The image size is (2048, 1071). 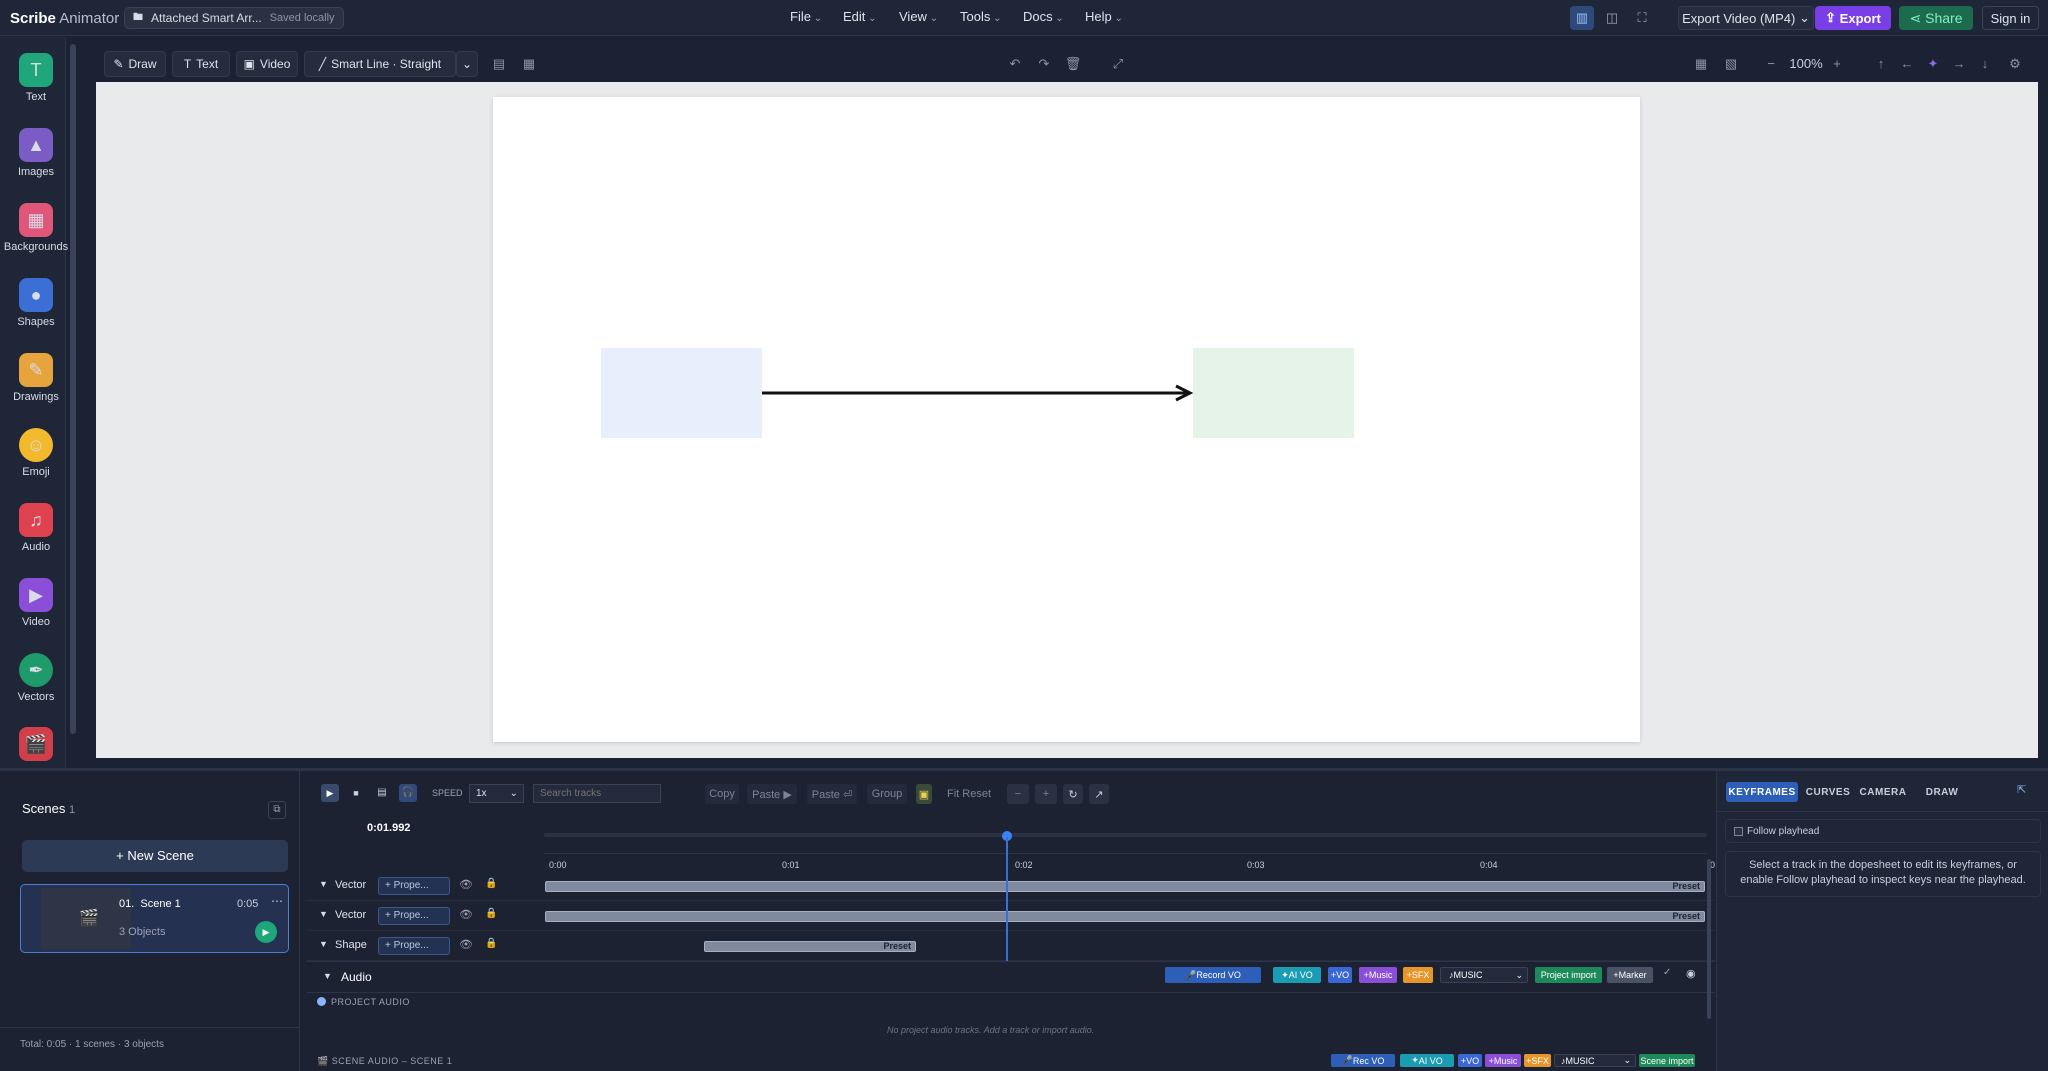 I want to click on menu-edit: Edit, so click(x=860, y=16).